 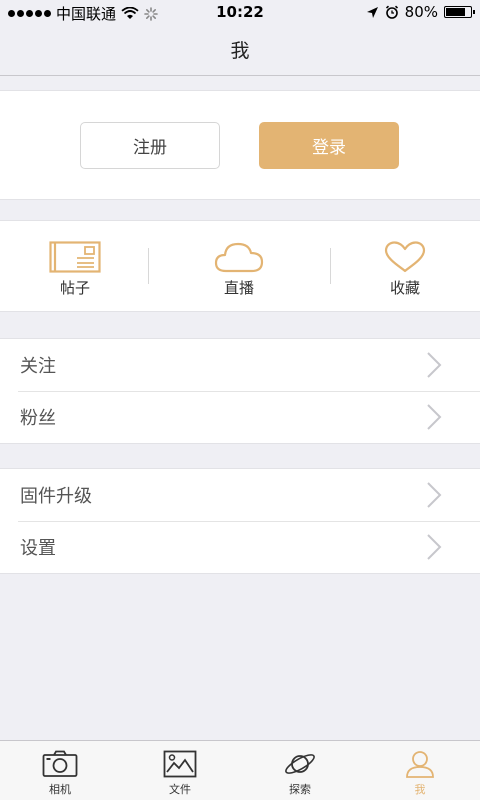 I want to click on status-right: 80%, so click(x=420, y=12).